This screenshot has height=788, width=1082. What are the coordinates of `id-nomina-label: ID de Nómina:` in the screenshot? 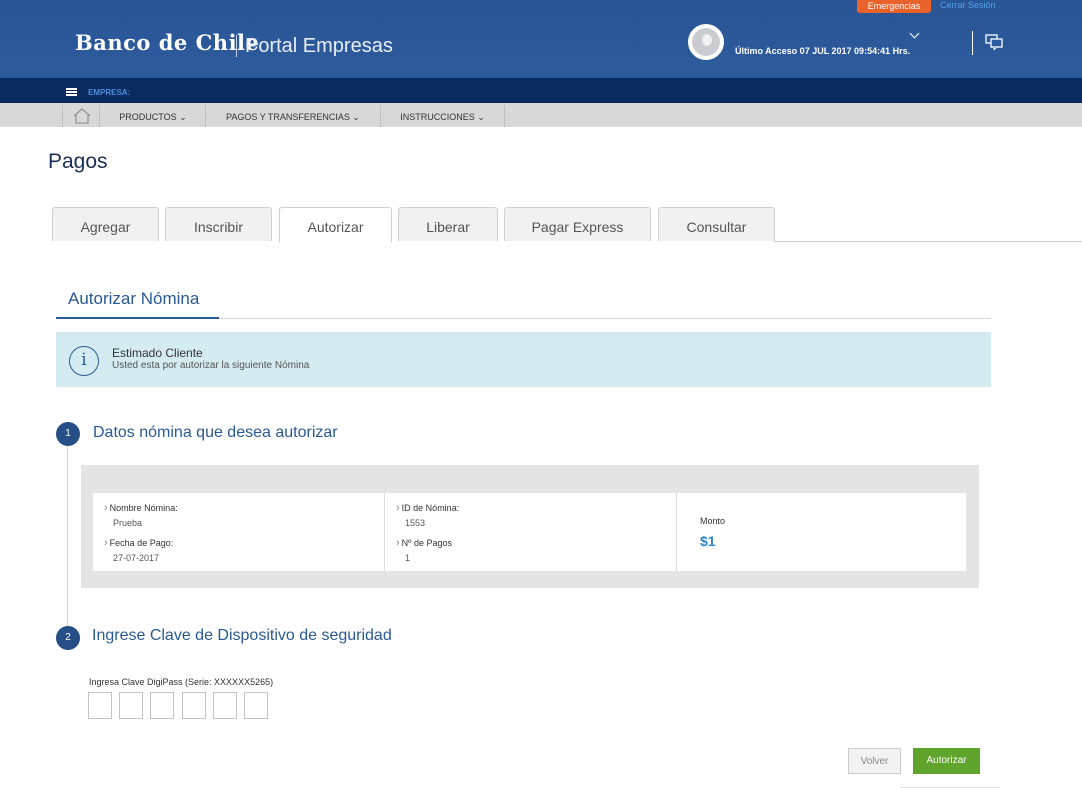 It's located at (428, 508).